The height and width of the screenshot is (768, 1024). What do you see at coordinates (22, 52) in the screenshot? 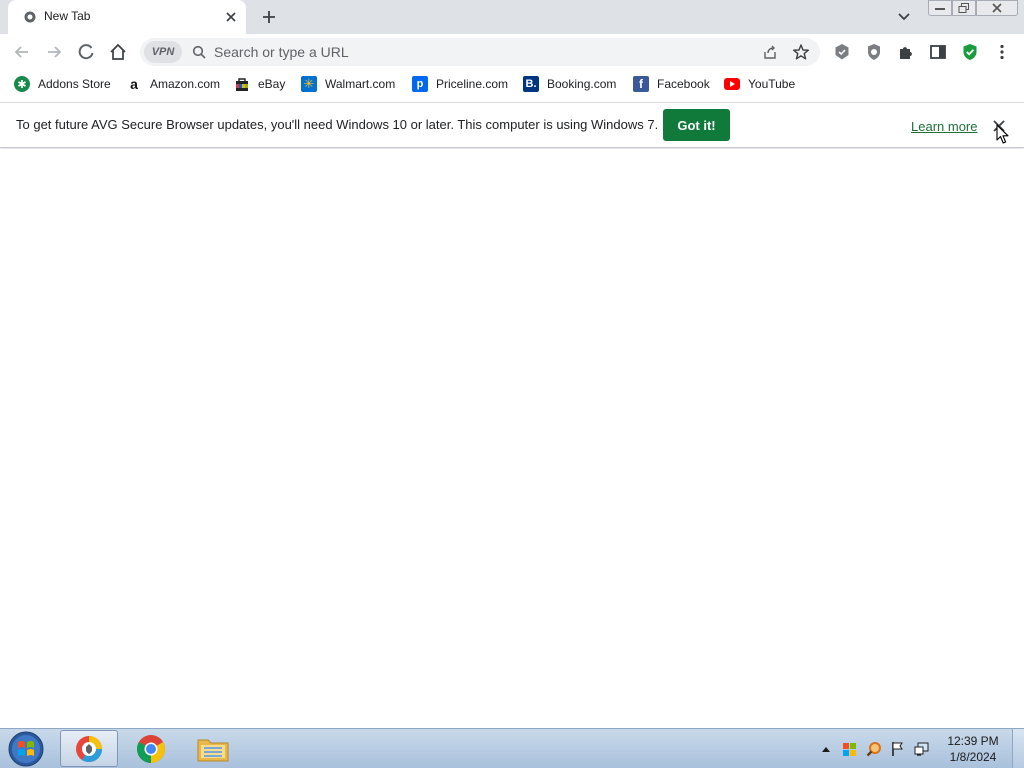
I see `back-arrow-icon` at bounding box center [22, 52].